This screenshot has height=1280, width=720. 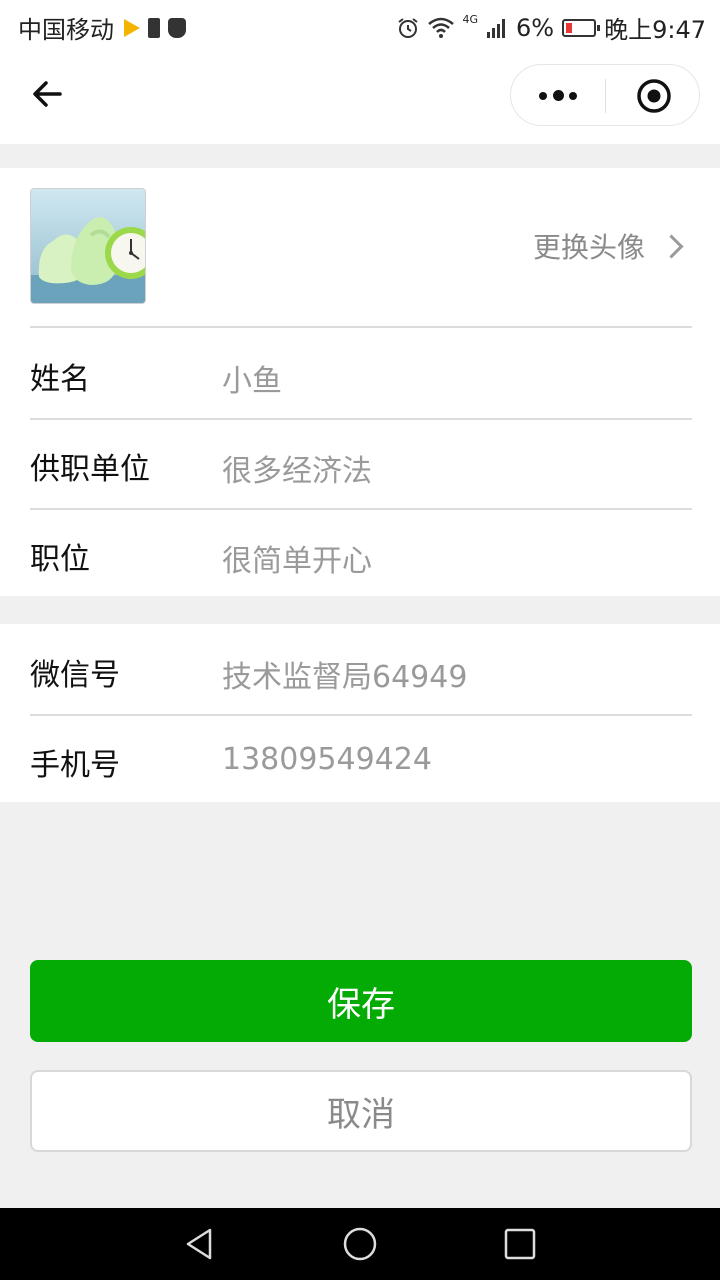 I want to click on nav-home-icon, so click(x=360, y=1244).